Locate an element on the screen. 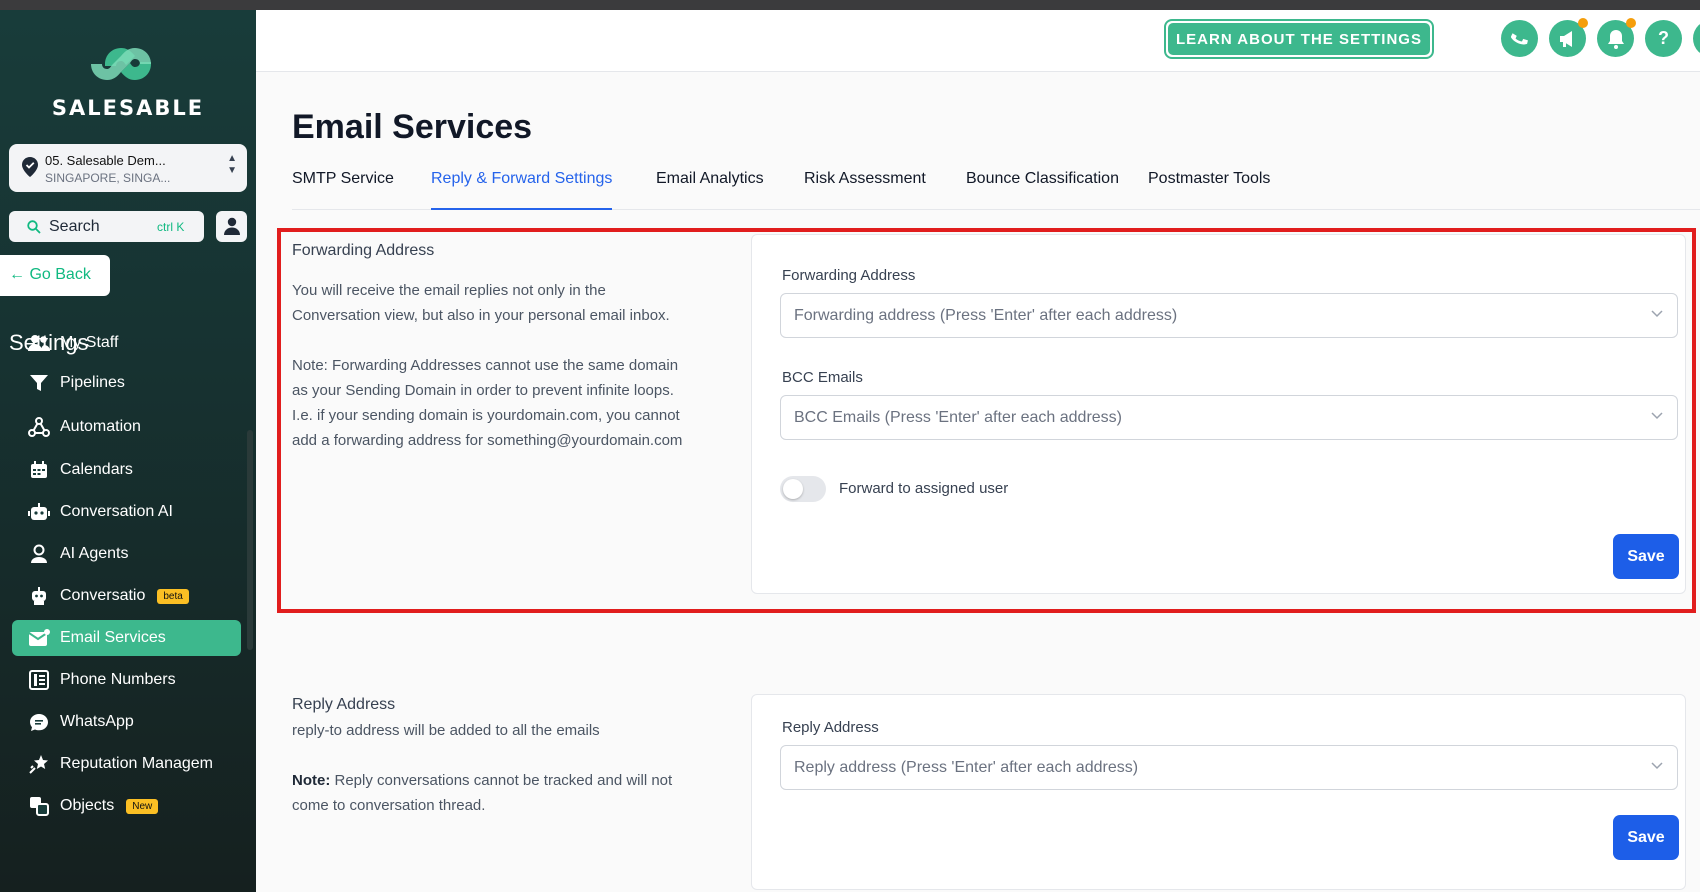 The height and width of the screenshot is (892, 1700). beta-badge: beta is located at coordinates (173, 596).